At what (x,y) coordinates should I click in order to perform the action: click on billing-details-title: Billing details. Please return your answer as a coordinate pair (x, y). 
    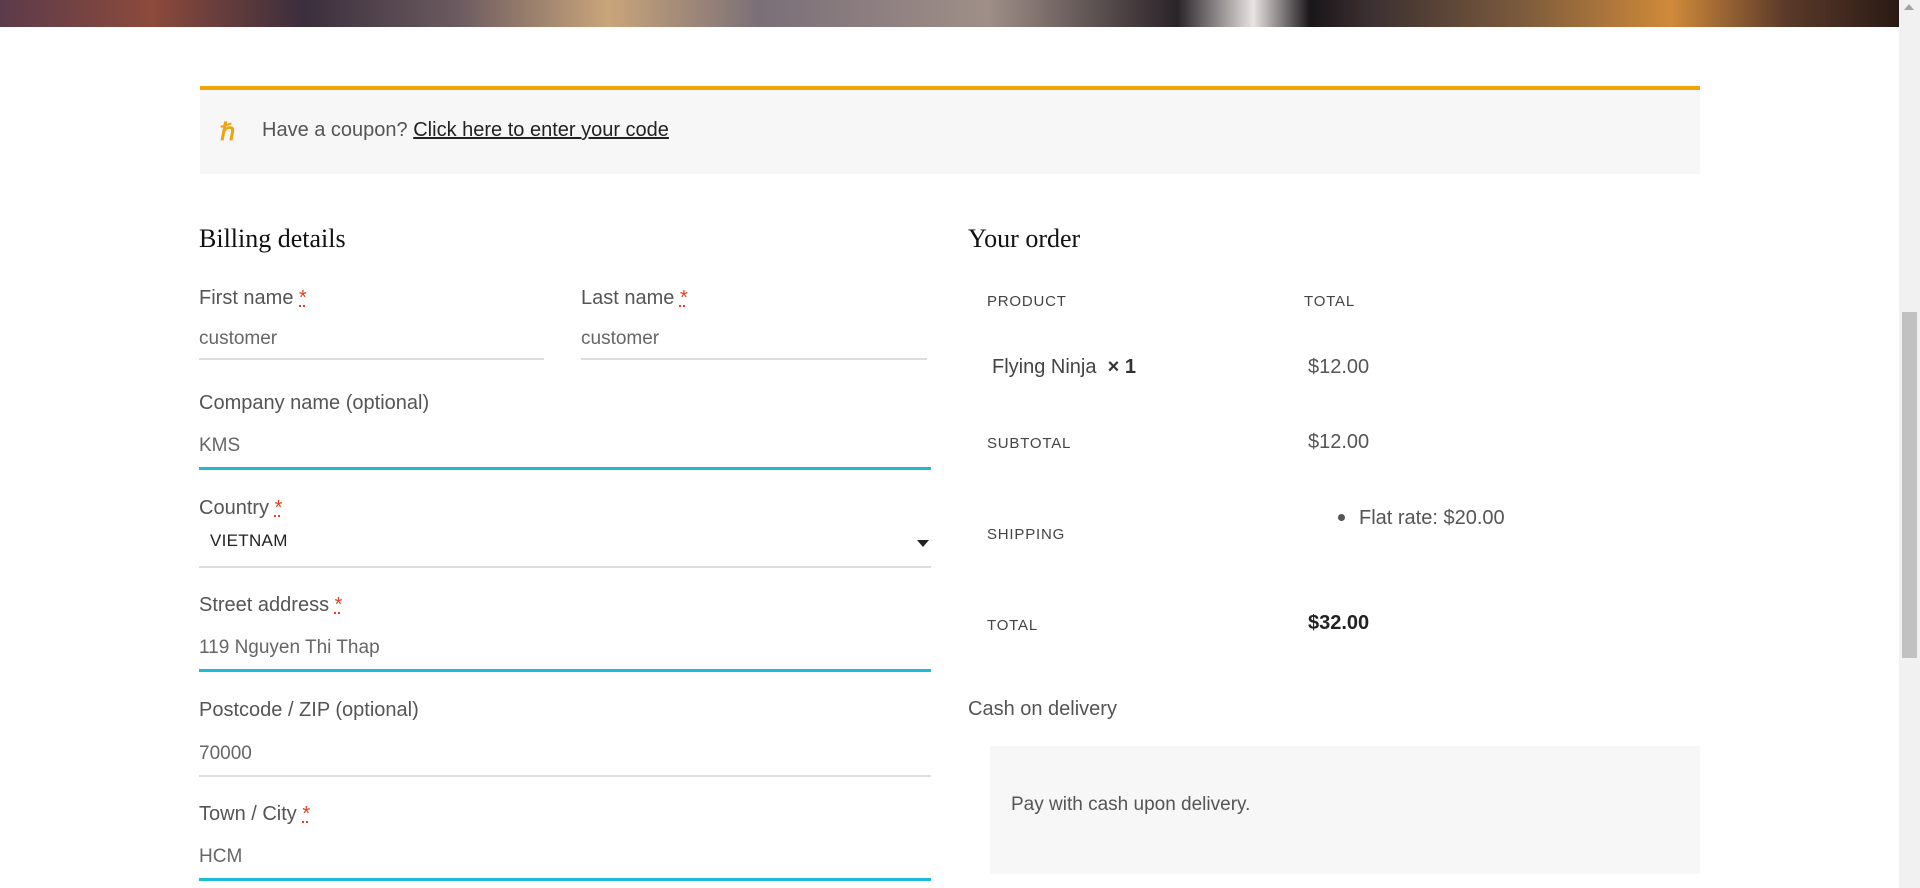
    Looking at the image, I should click on (272, 238).